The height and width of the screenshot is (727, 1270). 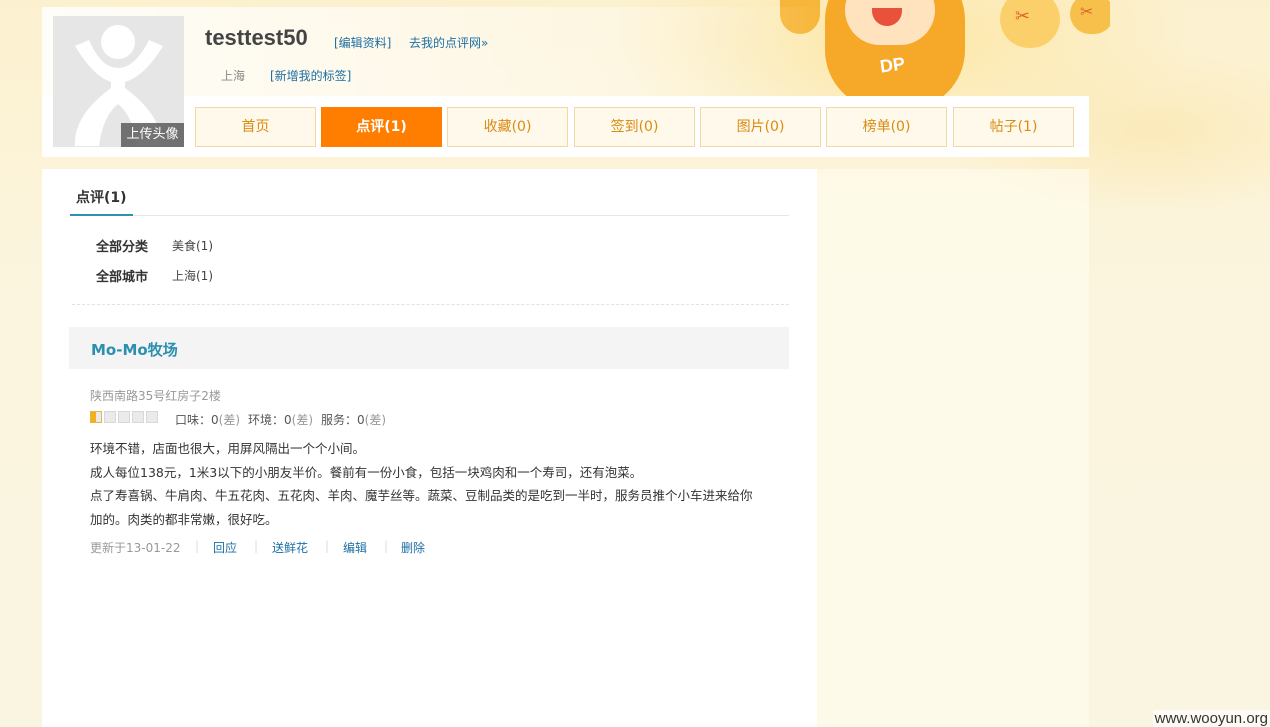 What do you see at coordinates (255, 127) in the screenshot?
I see `tab-home: 首页` at bounding box center [255, 127].